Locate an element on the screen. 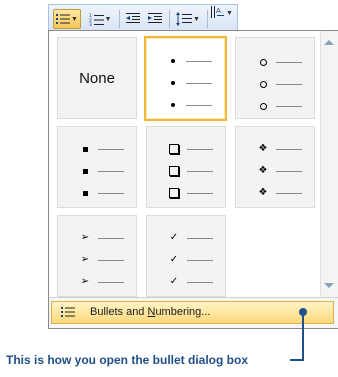 The width and height of the screenshot is (338, 377). increase-indent-icon is located at coordinates (155, 18).